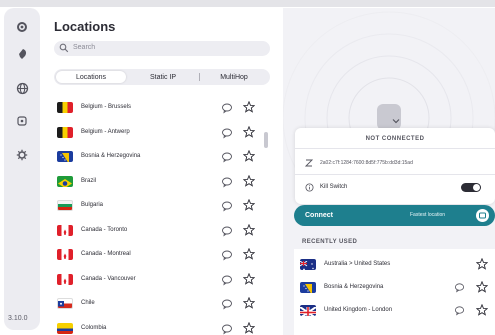  What do you see at coordinates (366, 163) in the screenshot?
I see `ip-address: 2a02:c7f:1284:7600:8d5f:775b:dd3d:15ad` at bounding box center [366, 163].